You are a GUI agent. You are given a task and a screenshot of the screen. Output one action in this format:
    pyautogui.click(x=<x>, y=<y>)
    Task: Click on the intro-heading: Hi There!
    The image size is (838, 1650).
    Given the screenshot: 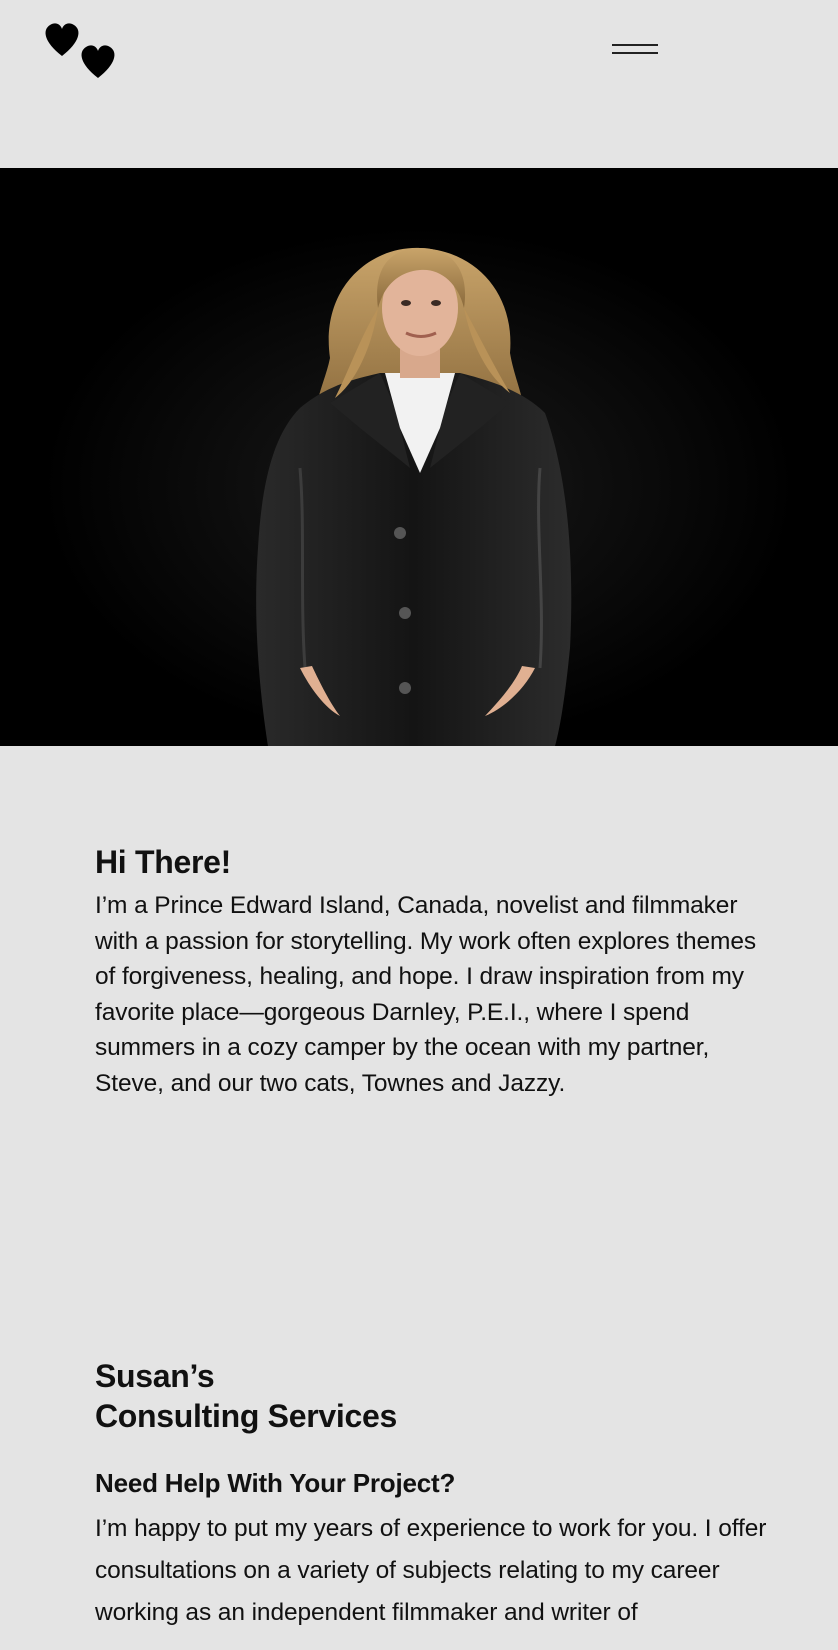 What is the action you would take?
    pyautogui.click(x=163, y=862)
    